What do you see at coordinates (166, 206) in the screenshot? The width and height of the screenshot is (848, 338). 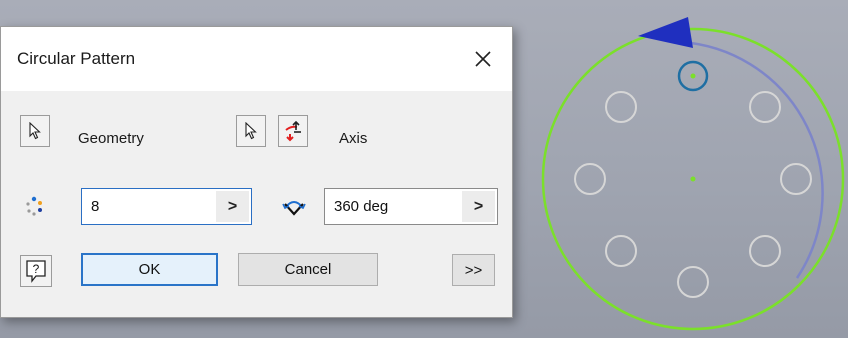 I see `count-field: 8 >` at bounding box center [166, 206].